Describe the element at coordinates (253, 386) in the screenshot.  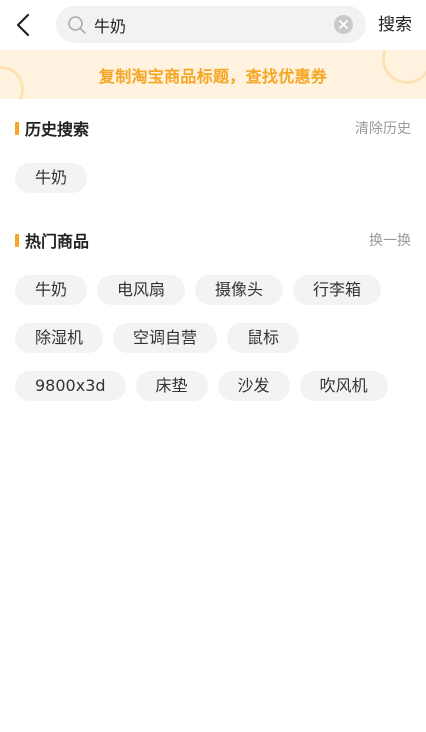
I see `hot-tag: 沙发` at that location.